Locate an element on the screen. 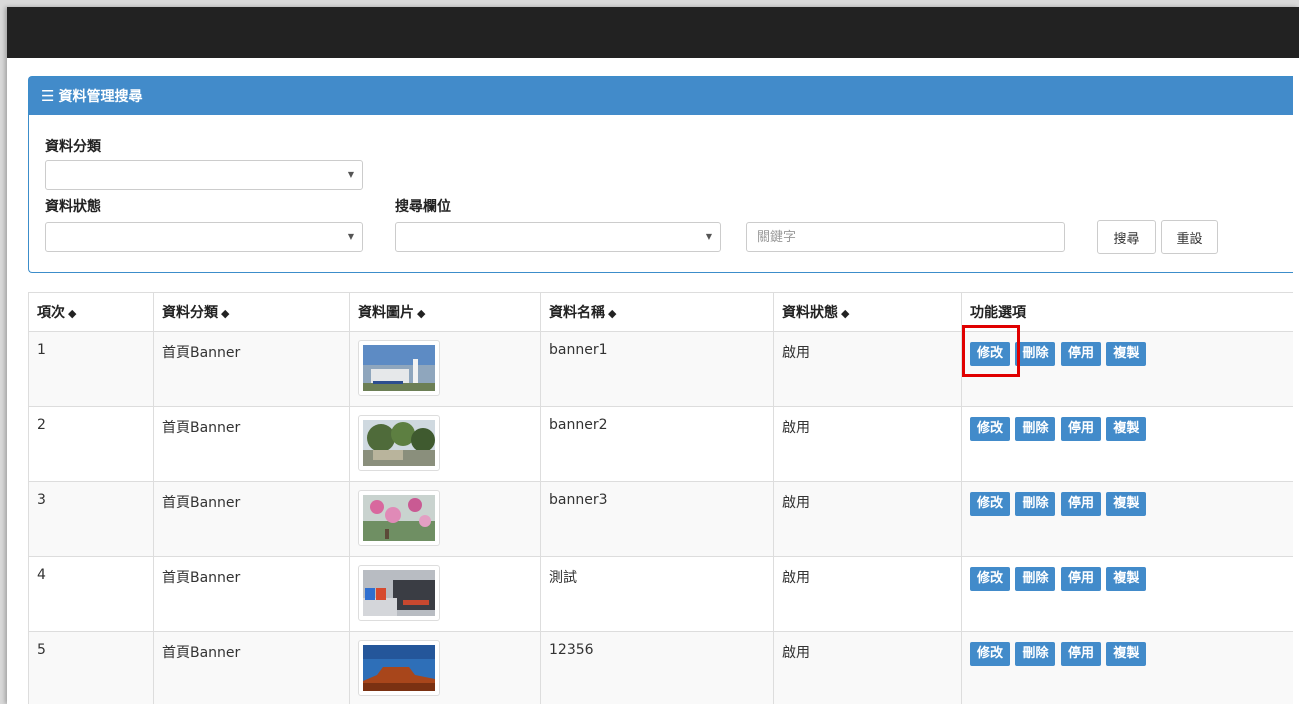 This screenshot has height=704, width=1299. seo-text-thumbnail is located at coordinates (399, 593).